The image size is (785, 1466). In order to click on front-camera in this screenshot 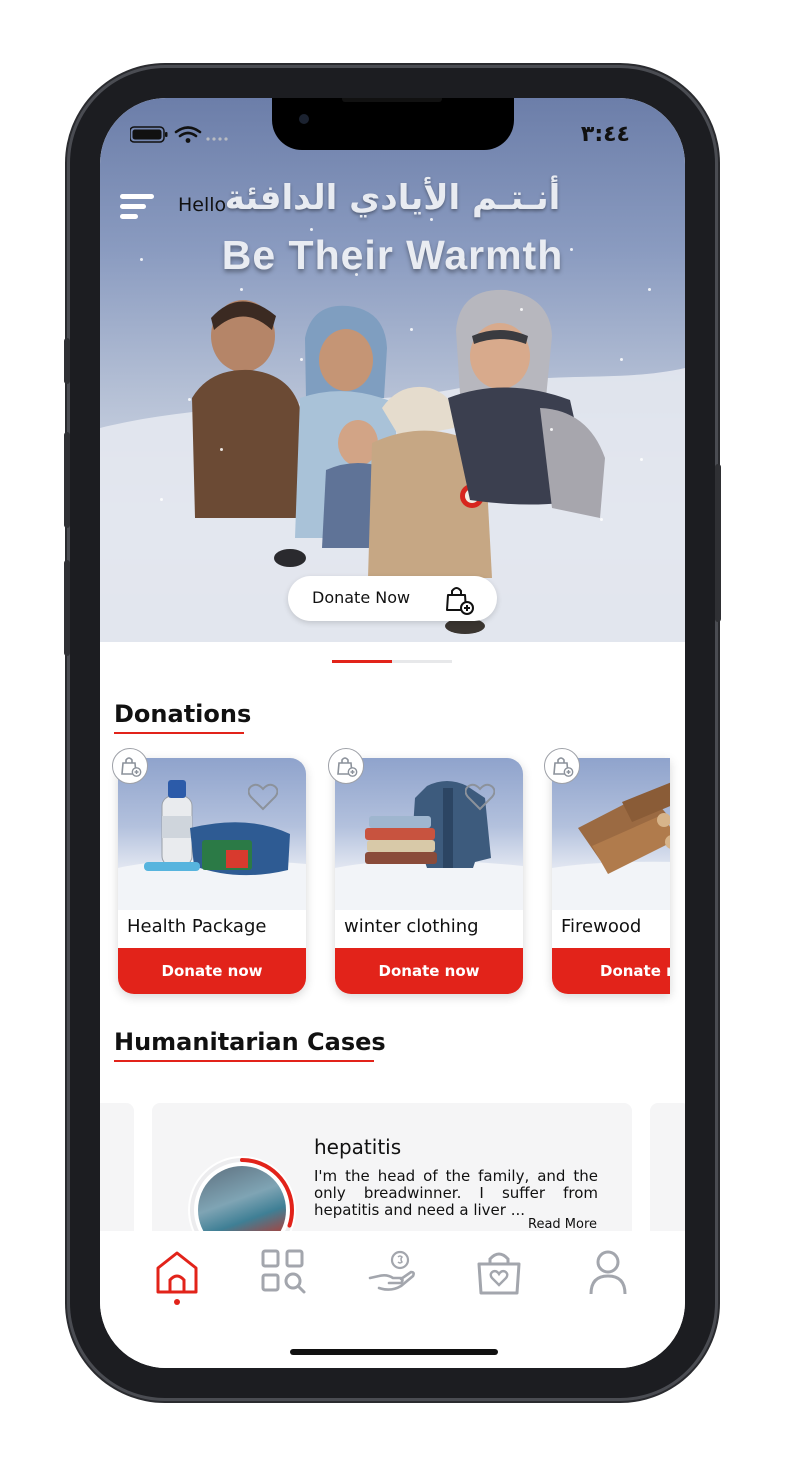, I will do `click(304, 119)`.